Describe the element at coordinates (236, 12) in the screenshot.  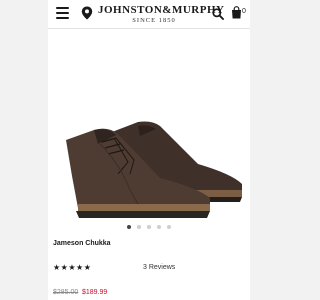
I see `shopping-bag-icon` at that location.